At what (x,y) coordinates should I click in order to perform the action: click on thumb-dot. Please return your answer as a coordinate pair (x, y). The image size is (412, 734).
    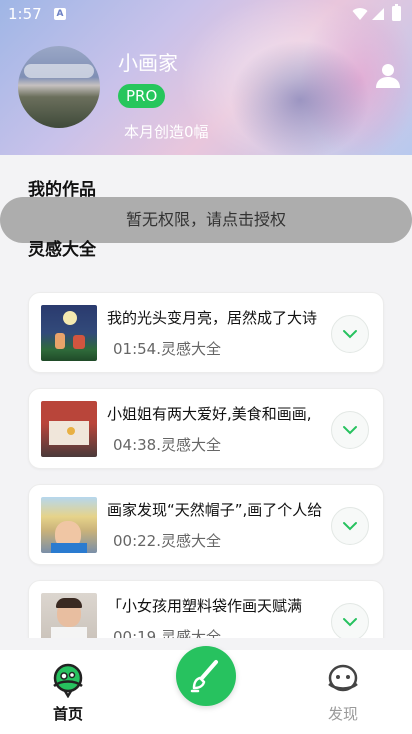
    Looking at the image, I should click on (71, 431).